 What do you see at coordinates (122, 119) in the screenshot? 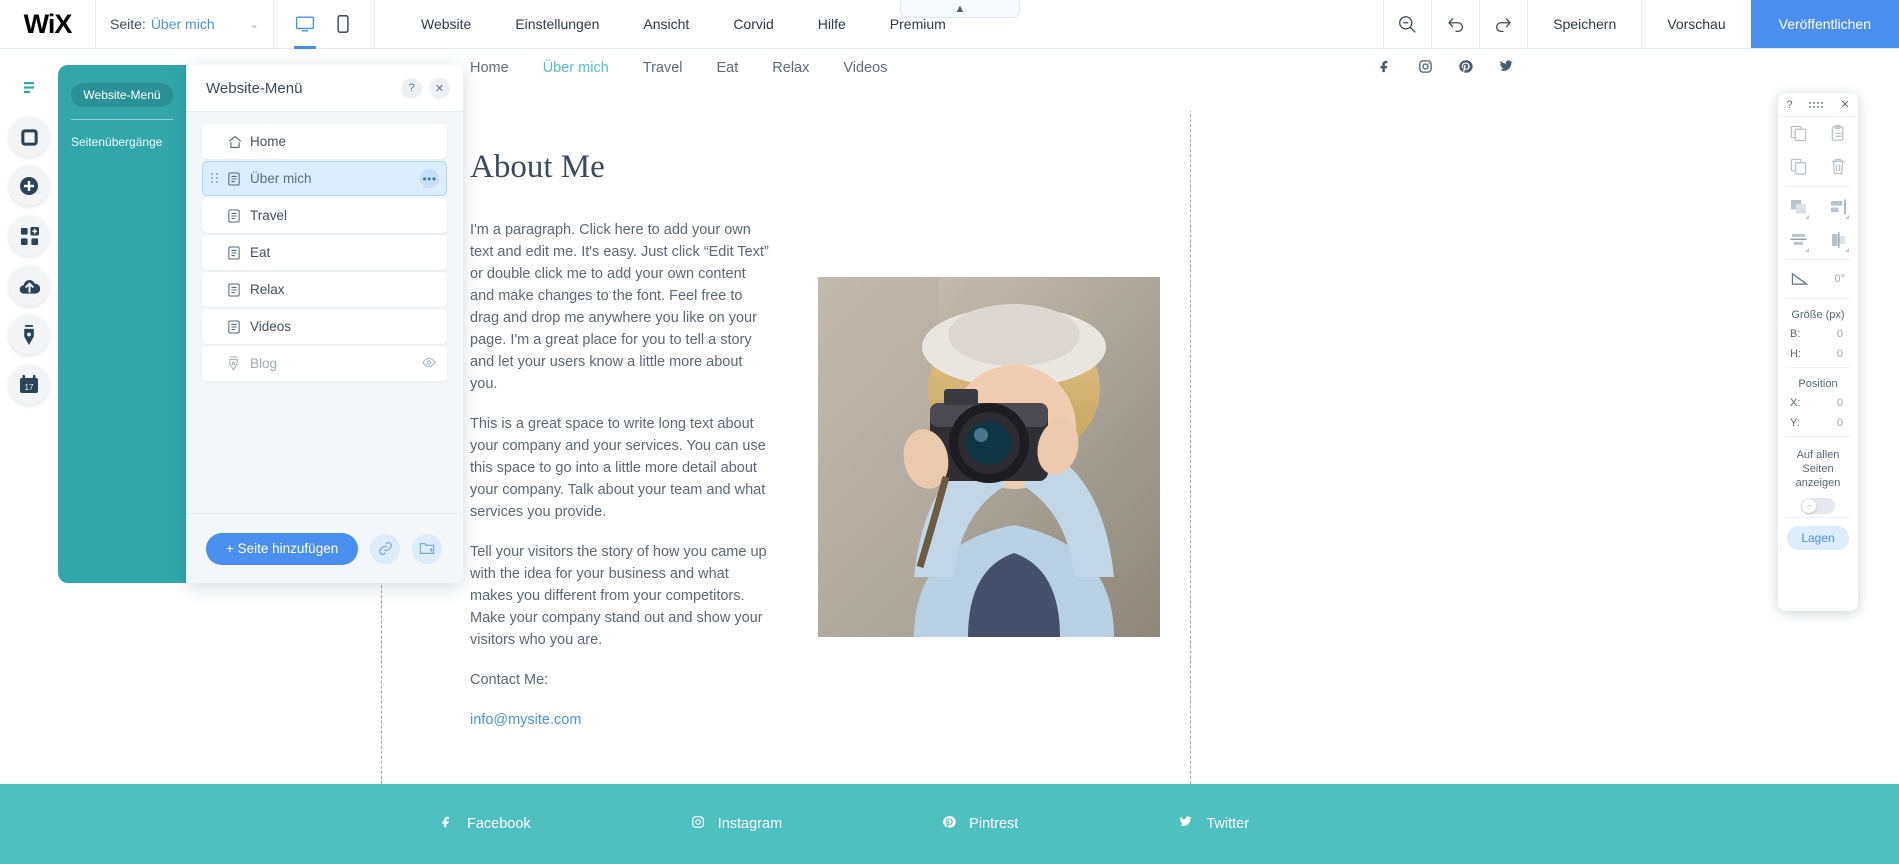
I see `tab-divider` at bounding box center [122, 119].